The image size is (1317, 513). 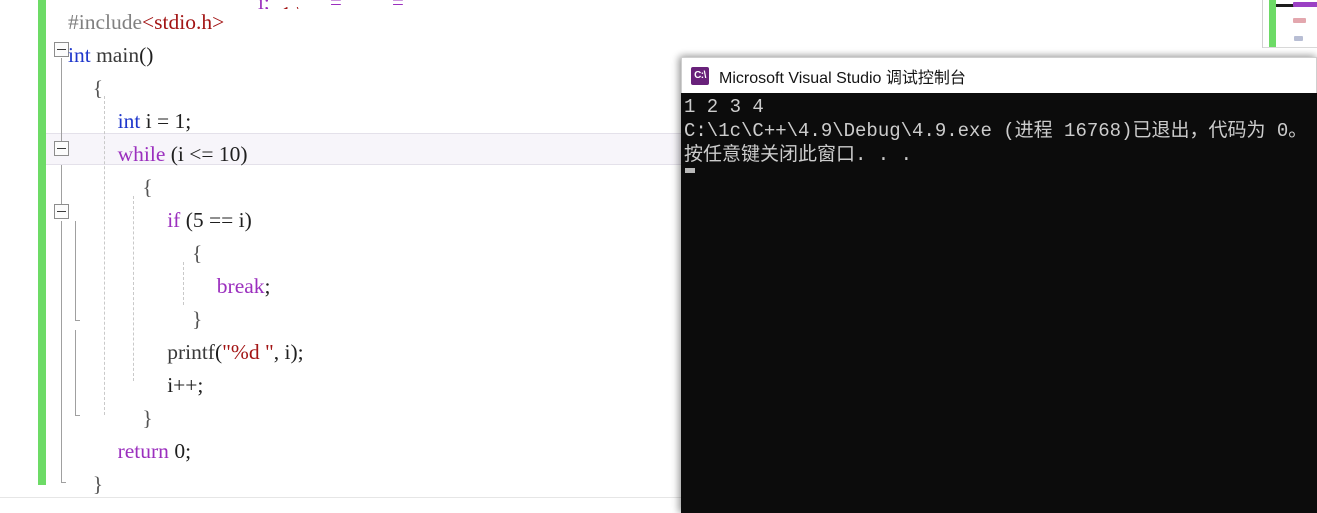 What do you see at coordinates (183, 22) in the screenshot?
I see `code-token: <stdio.h>` at bounding box center [183, 22].